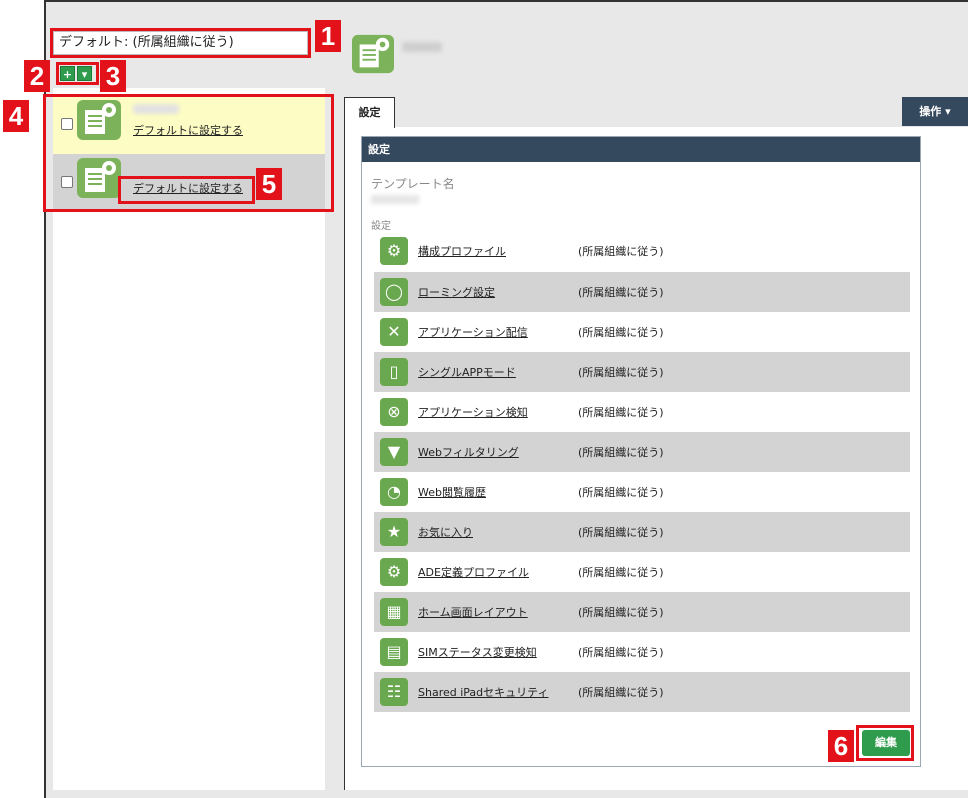 The image size is (968, 798). I want to click on setting-link: ADE定義プロファイル, so click(498, 572).